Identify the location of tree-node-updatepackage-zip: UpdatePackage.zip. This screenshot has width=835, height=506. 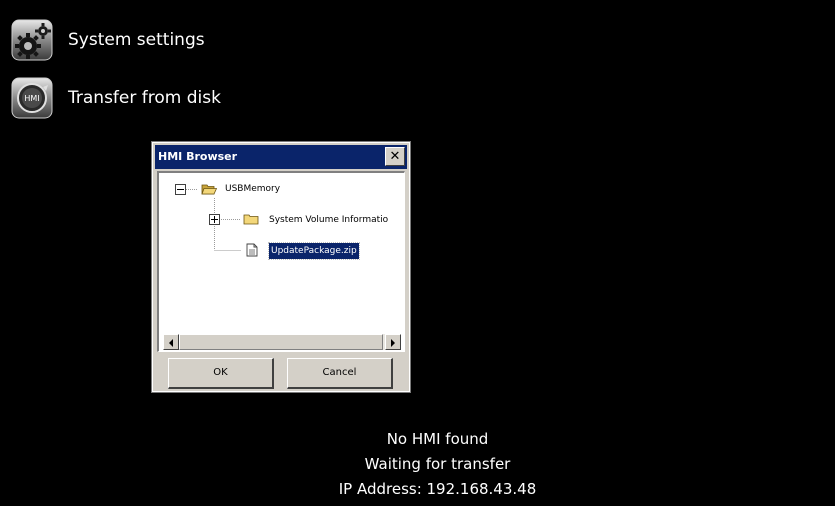
(314, 251).